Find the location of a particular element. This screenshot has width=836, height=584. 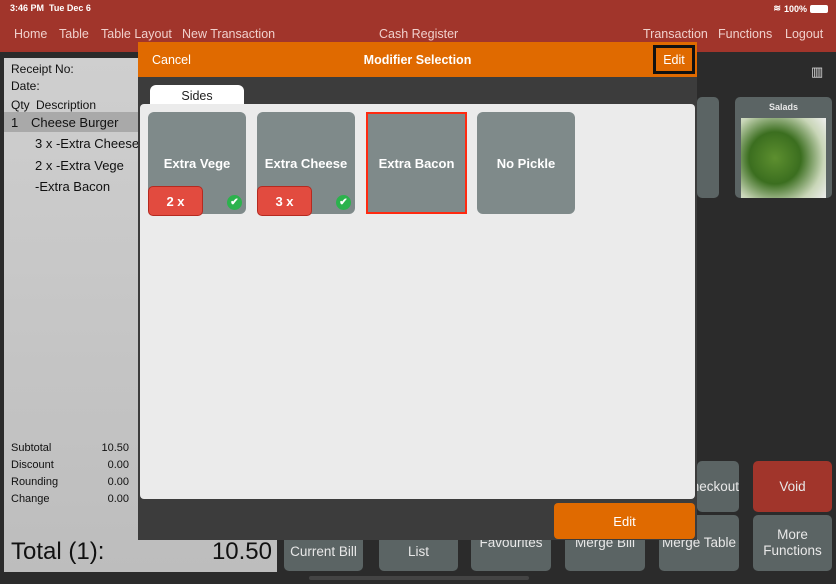

page-title: Cash Register is located at coordinates (419, 34).